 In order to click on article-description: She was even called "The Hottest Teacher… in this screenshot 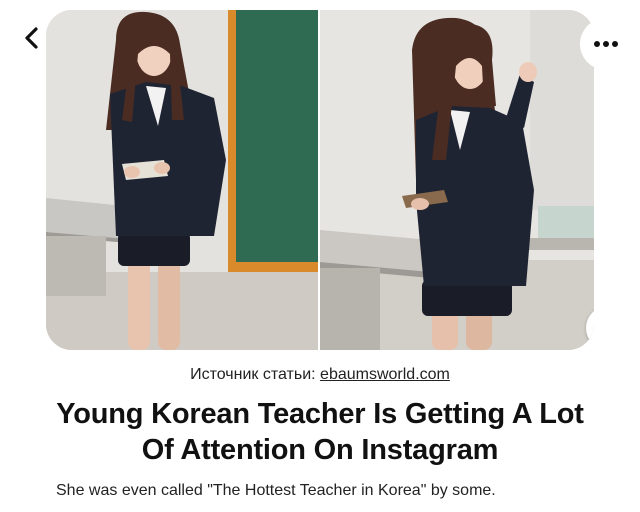, I will do `click(276, 490)`.